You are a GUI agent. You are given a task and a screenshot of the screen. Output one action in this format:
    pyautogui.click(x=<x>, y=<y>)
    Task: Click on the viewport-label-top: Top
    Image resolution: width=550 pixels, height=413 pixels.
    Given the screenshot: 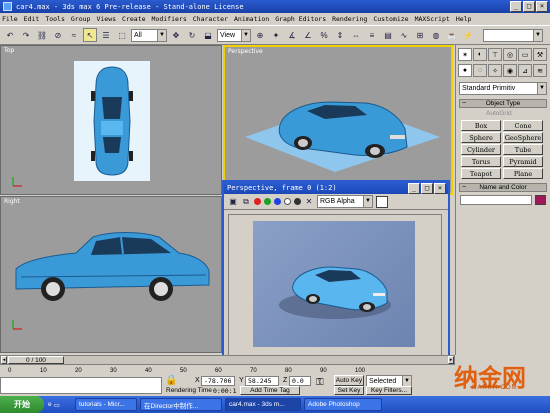 What is the action you would take?
    pyautogui.click(x=9, y=50)
    